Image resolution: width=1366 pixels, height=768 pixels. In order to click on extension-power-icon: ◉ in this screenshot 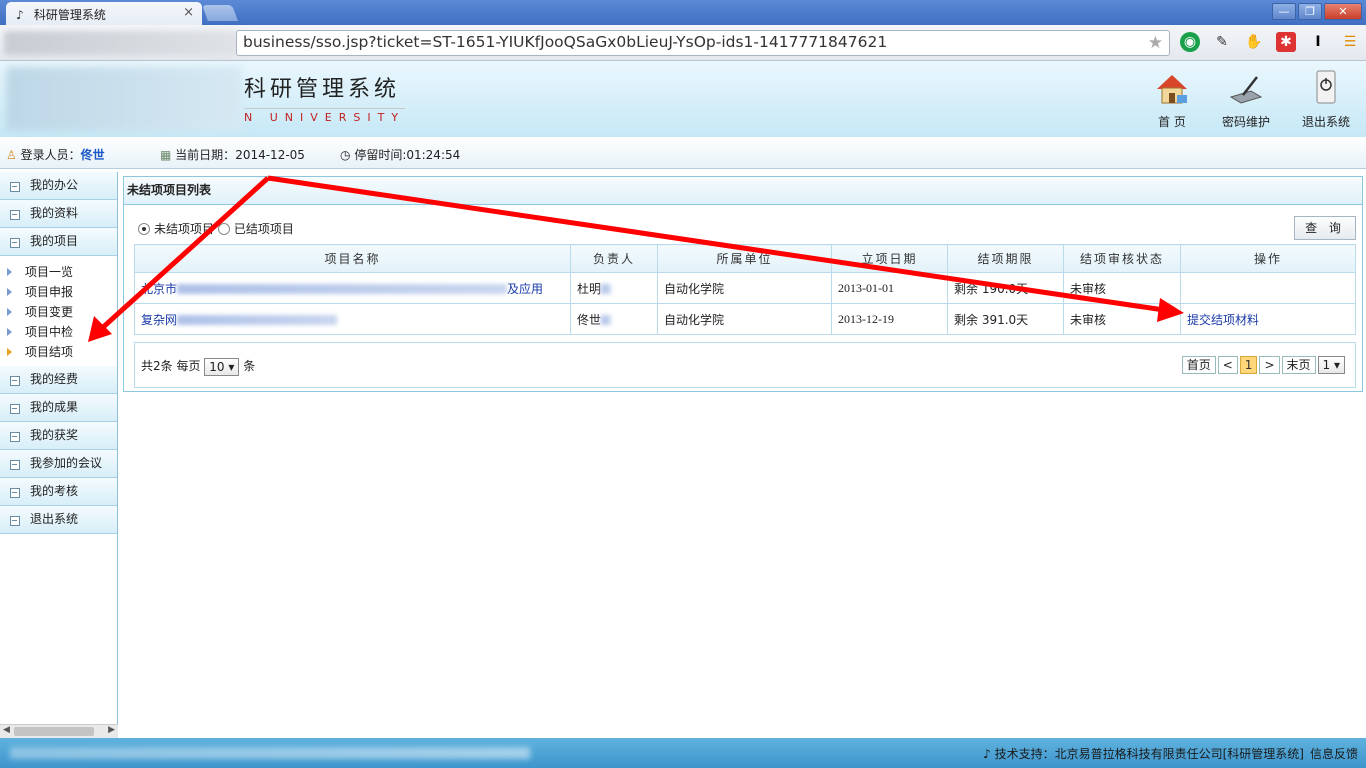, I will do `click(1190, 42)`.